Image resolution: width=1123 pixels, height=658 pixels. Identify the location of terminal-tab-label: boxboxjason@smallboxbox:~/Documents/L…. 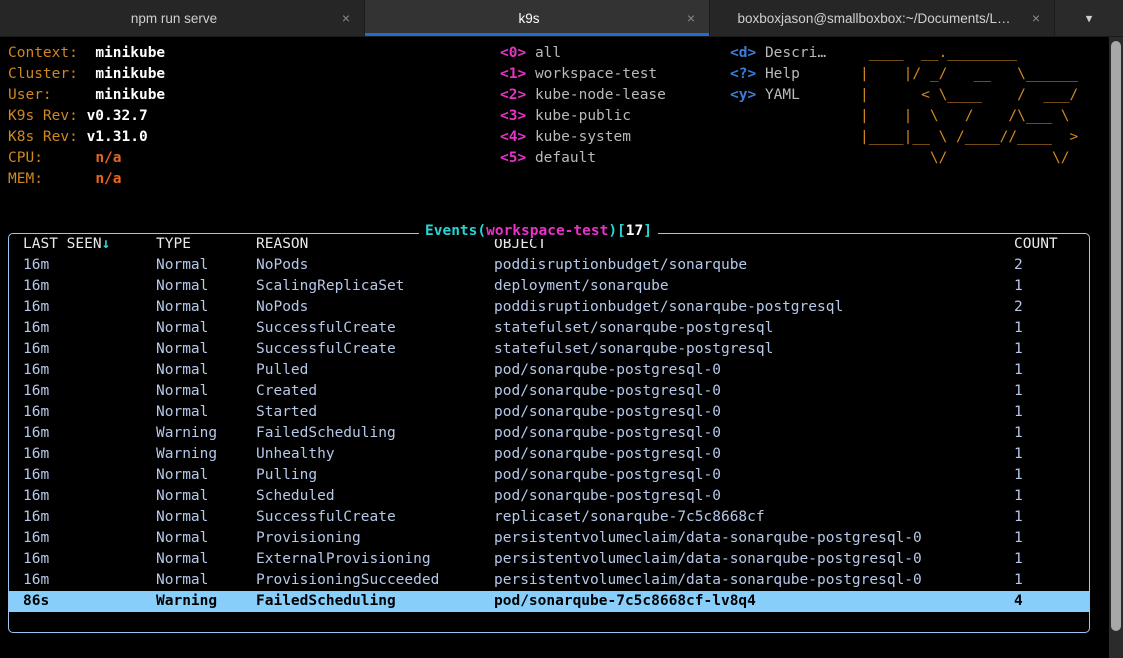
(874, 18).